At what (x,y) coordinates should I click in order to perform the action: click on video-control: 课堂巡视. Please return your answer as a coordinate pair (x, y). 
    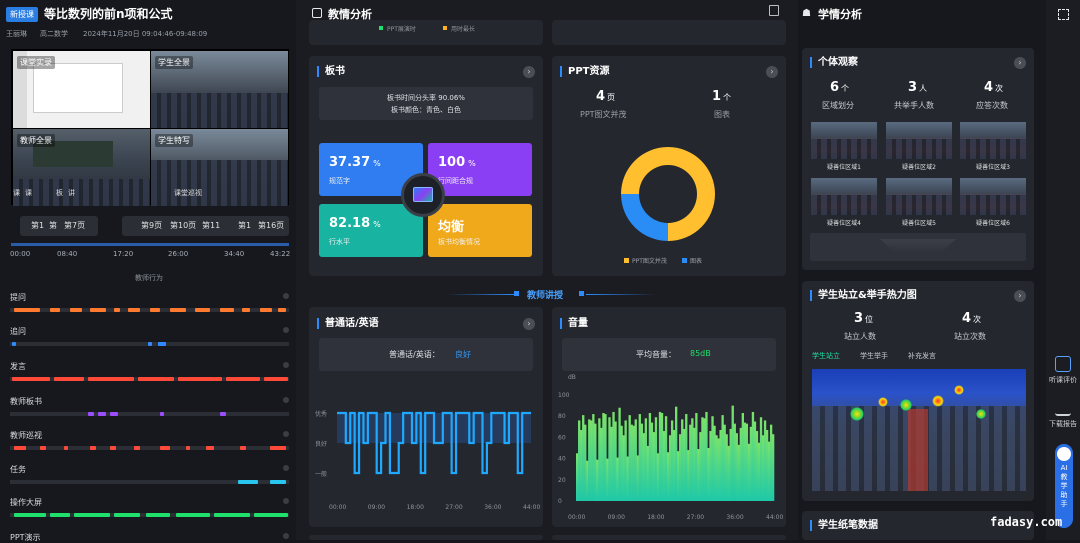
    Looking at the image, I should click on (188, 193).